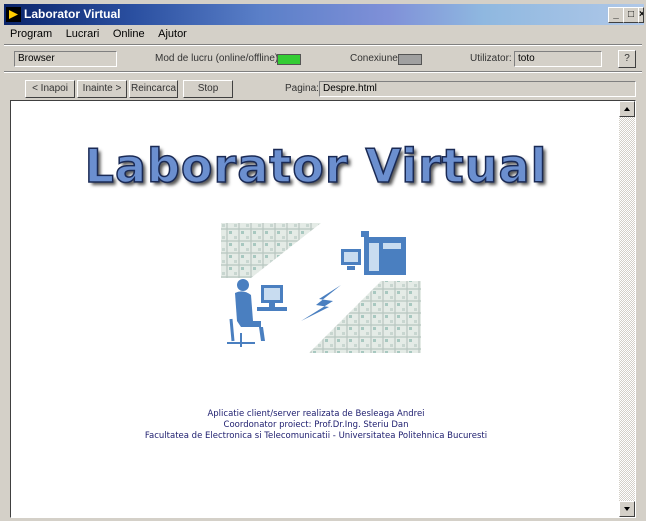 The height and width of the screenshot is (521, 646). Describe the element at coordinates (302, 88) in the screenshot. I see `page-label: Pagina:` at that location.